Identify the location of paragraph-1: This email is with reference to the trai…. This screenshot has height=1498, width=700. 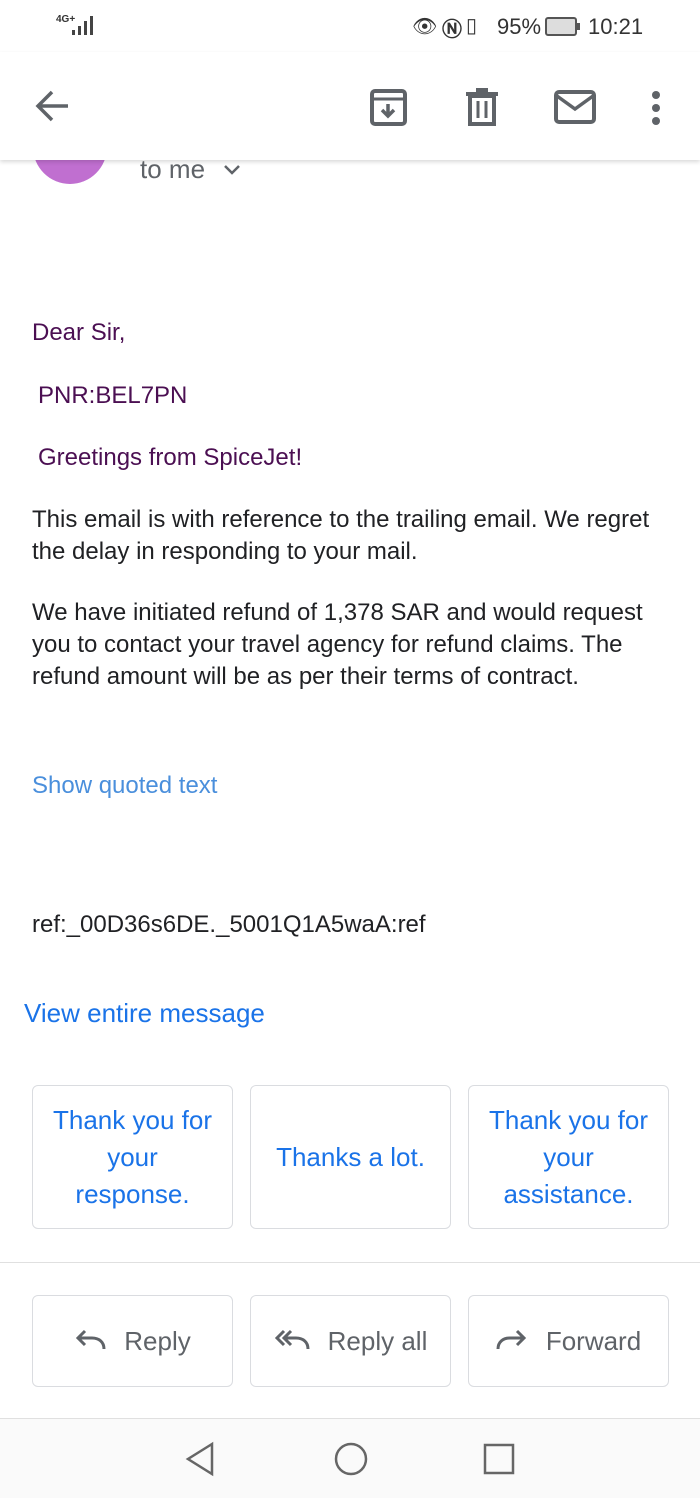
(341, 535).